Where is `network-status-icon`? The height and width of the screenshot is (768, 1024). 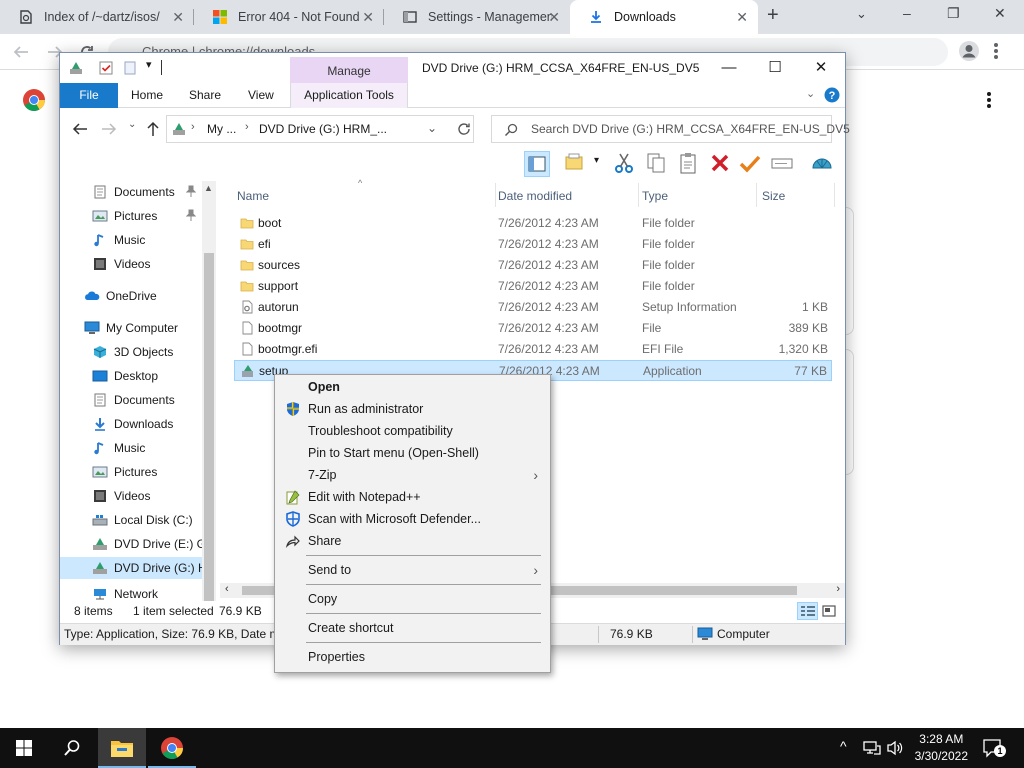
network-status-icon is located at coordinates (872, 748).